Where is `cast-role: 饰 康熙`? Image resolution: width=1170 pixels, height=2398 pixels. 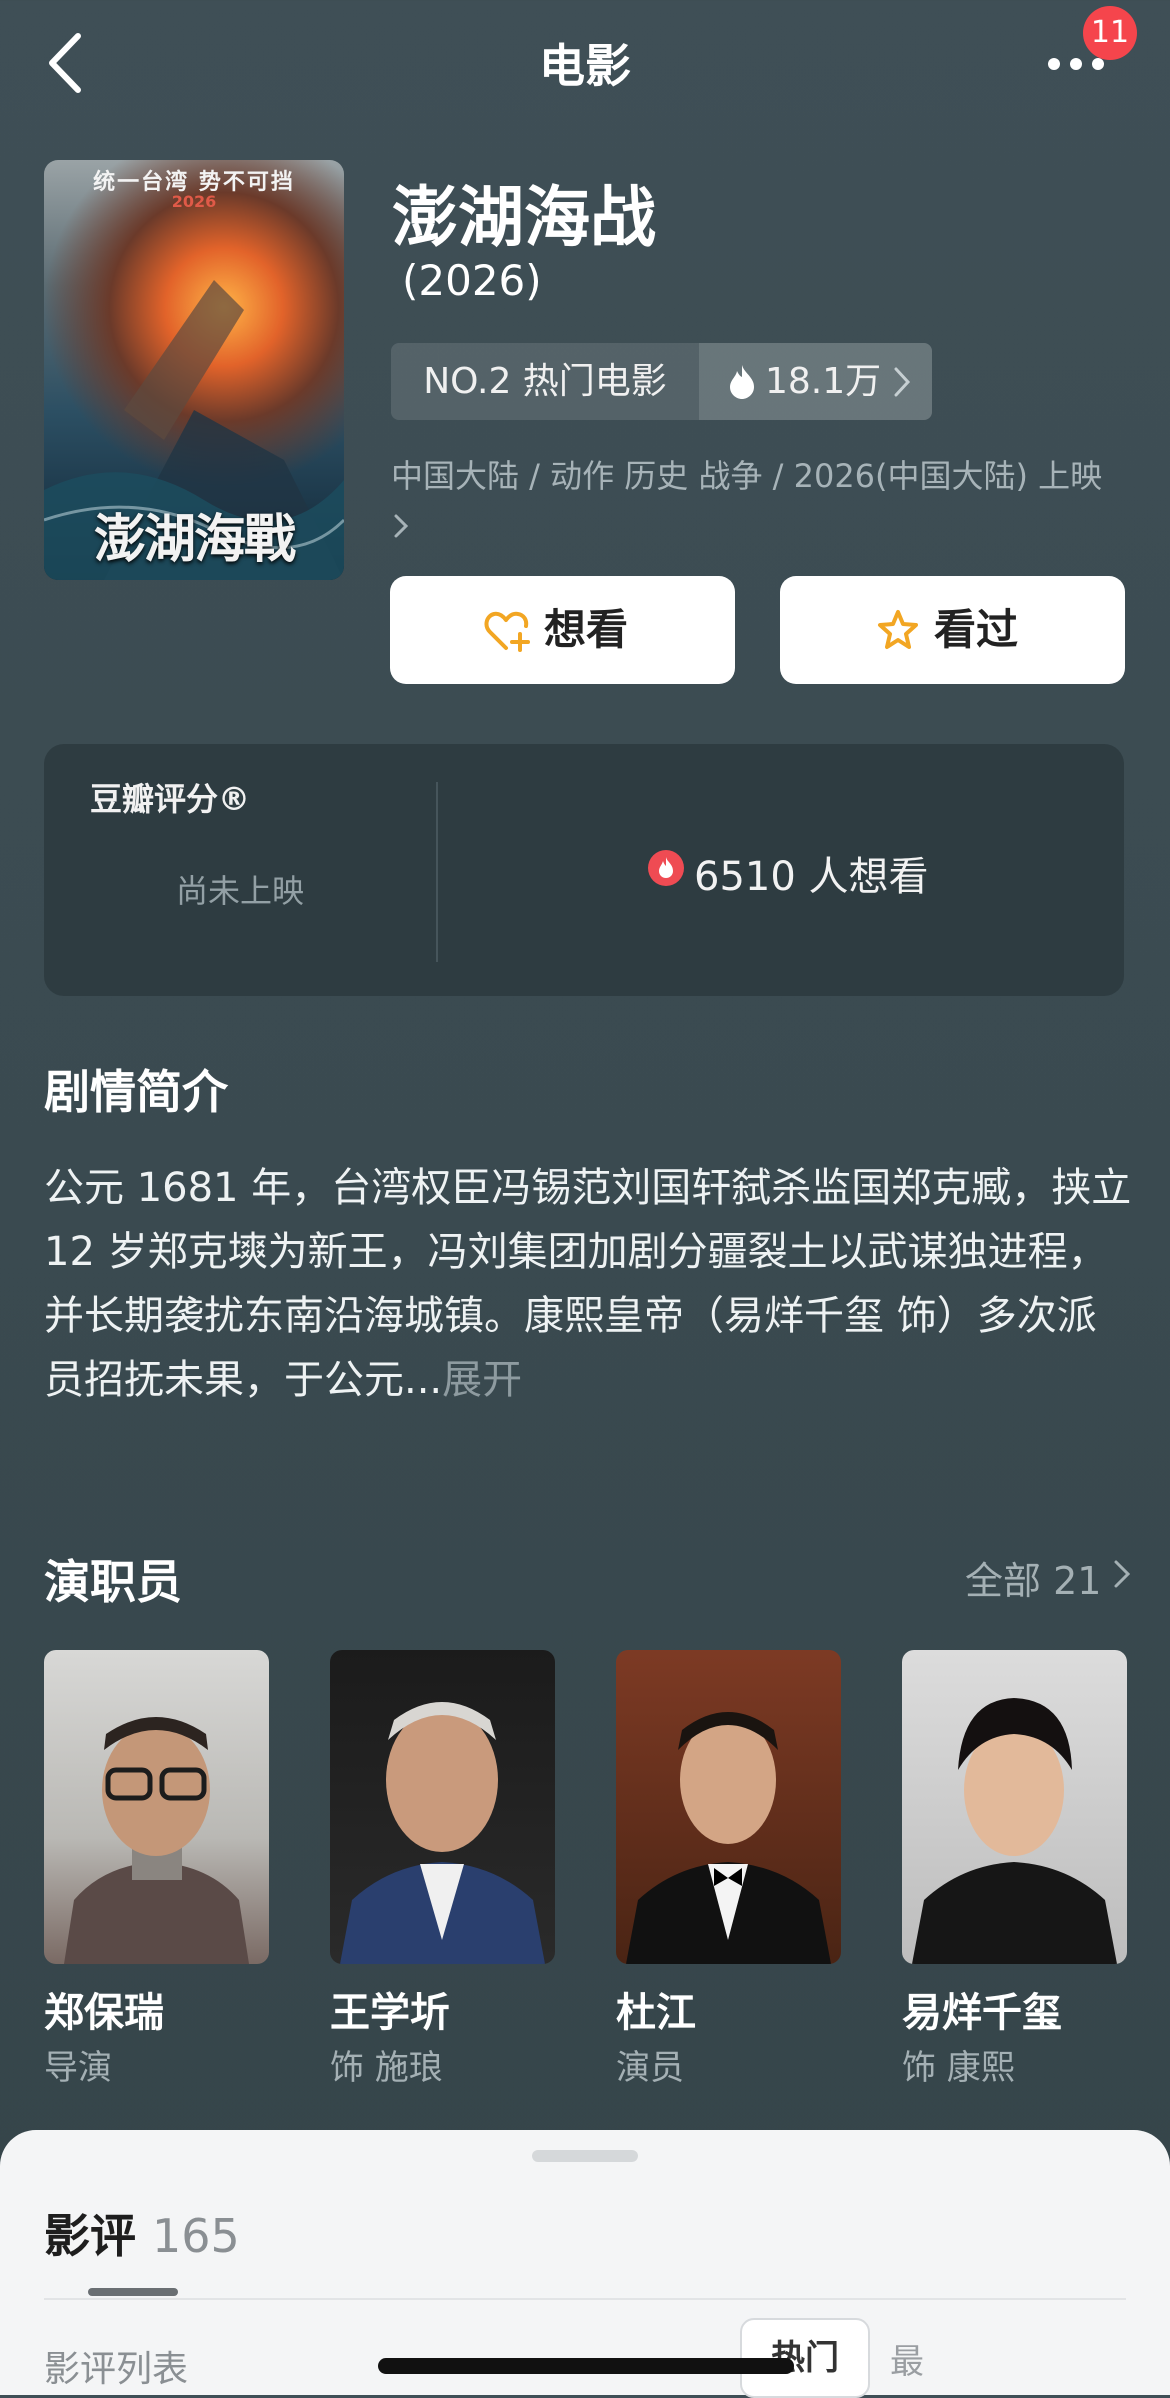 cast-role: 饰 康熙 is located at coordinates (958, 2068).